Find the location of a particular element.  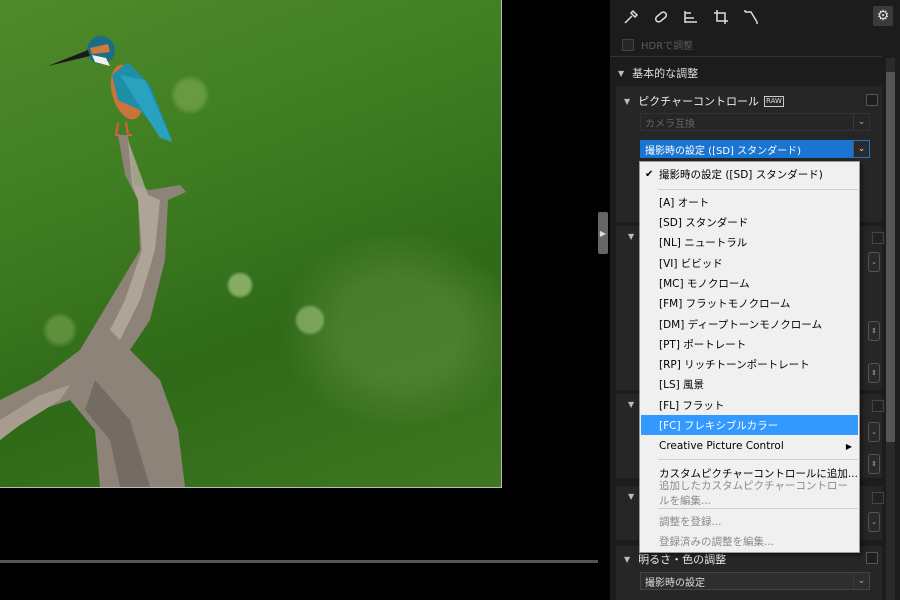

bandage-icon is located at coordinates (661, 17).